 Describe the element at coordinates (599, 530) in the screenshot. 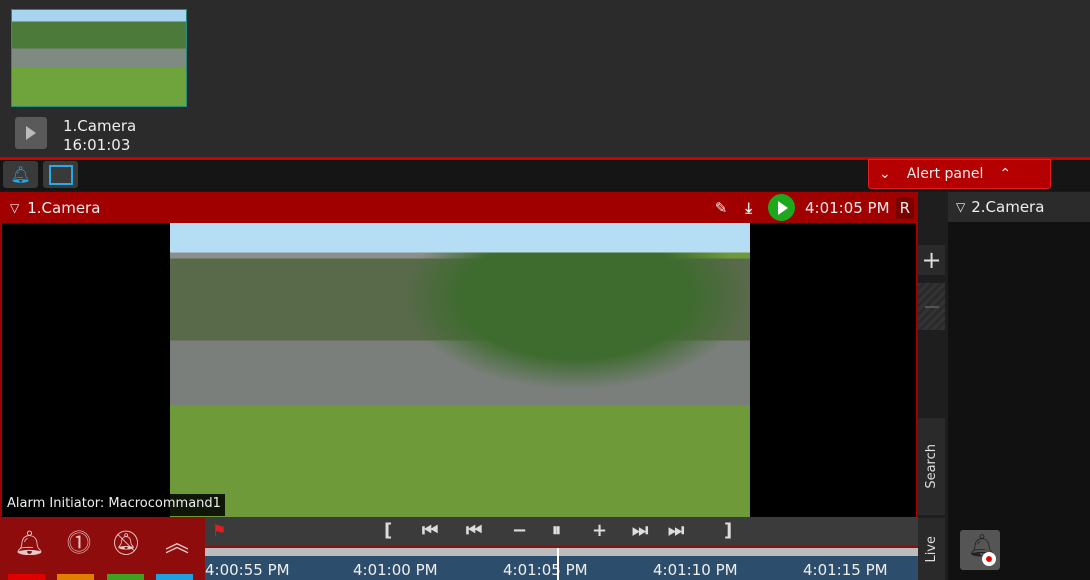

I see `faster-icon: +` at that location.